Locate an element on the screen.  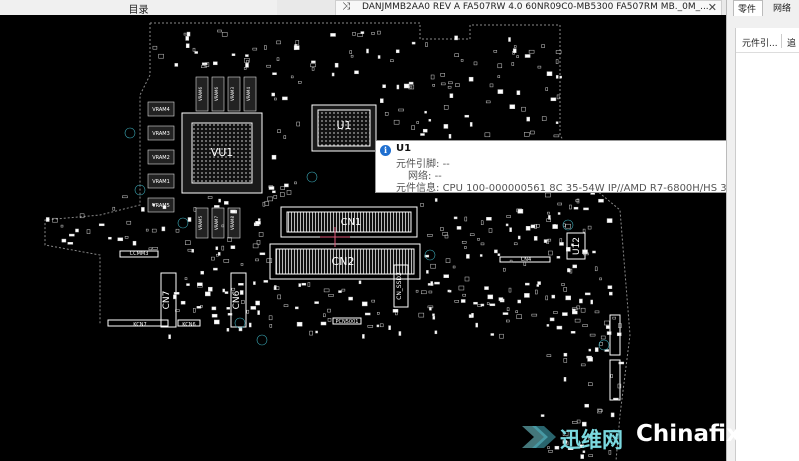
parts-list: 元件引... 追 is located at coordinates (767, 244).